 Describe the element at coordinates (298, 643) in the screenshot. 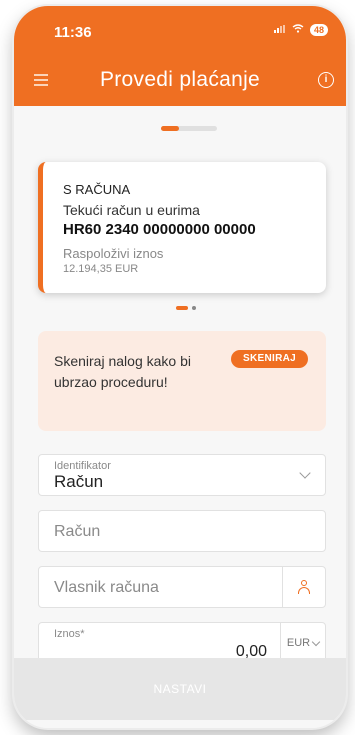

I see `currency-value: EUR` at that location.